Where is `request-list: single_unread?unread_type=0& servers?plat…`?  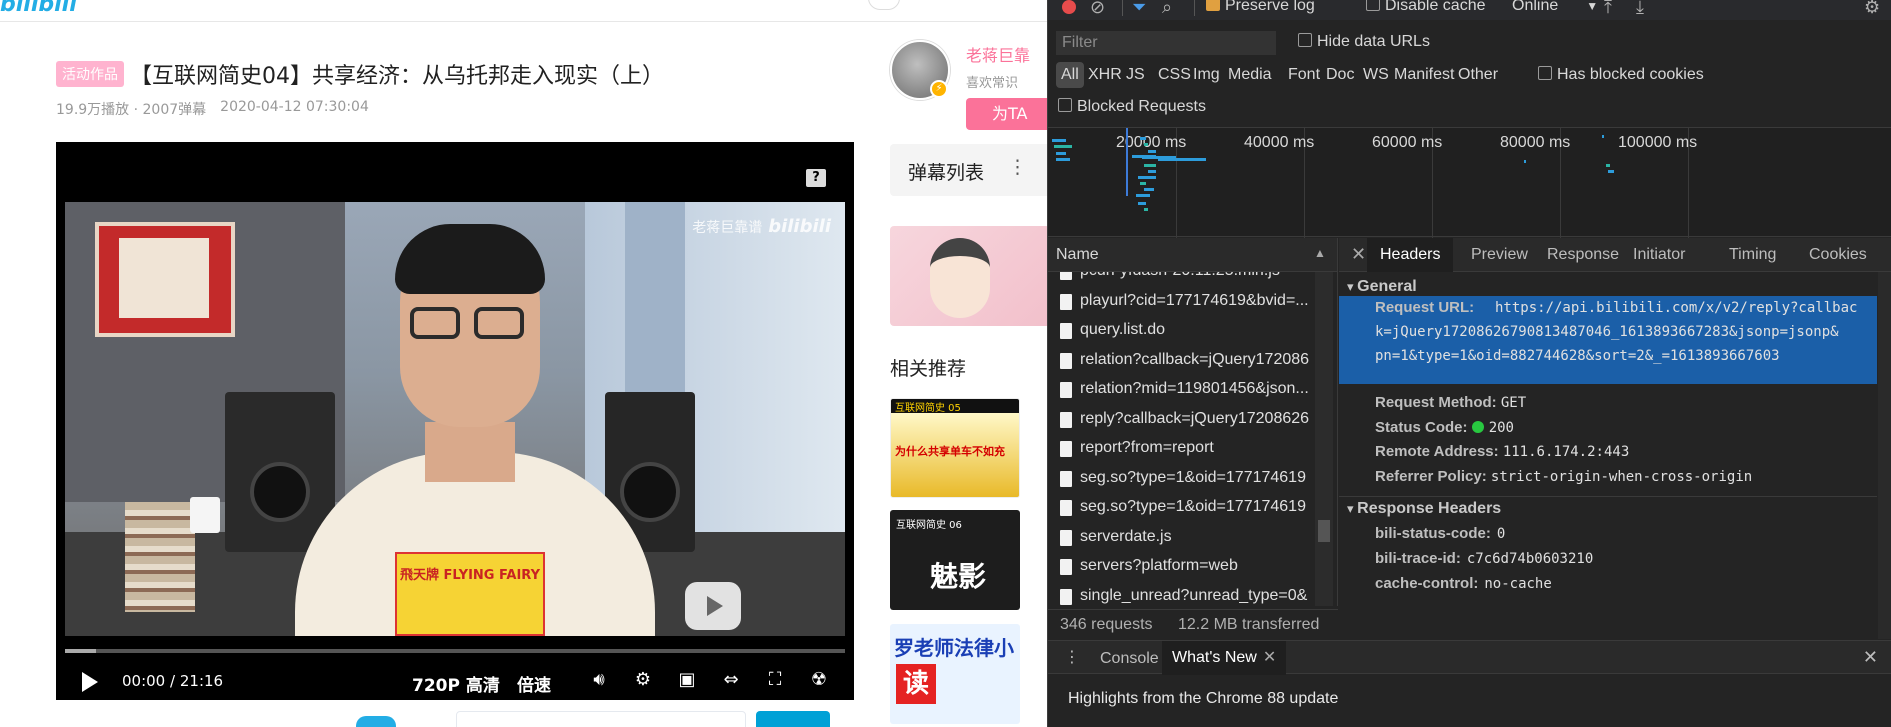
request-list: single_unread?unread_type=0& servers?plat… is located at coordinates (1193, 439).